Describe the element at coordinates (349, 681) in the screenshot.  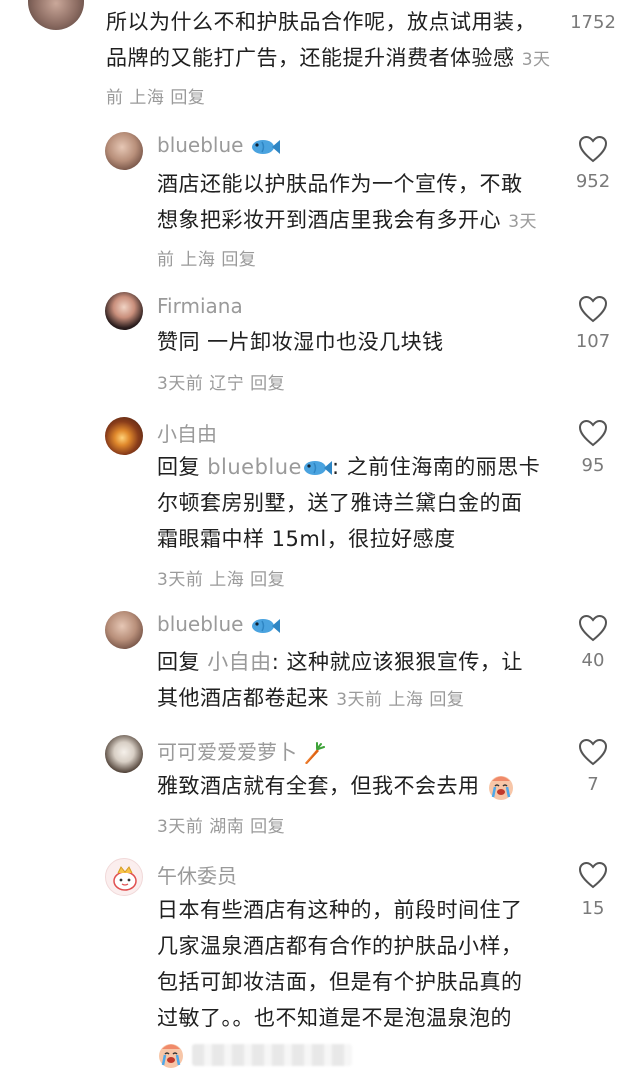
I see `comment-text: 回复 小自由: 这种就应该狠狠宣传，让其他酒店都卷起来 3天前 上海 回复` at that location.